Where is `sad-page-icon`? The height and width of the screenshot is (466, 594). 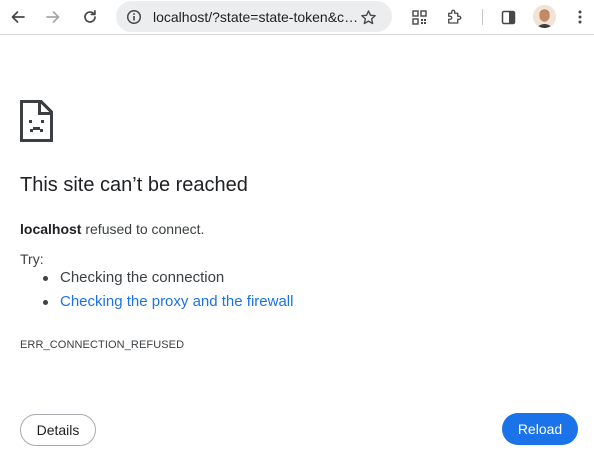
sad-page-icon is located at coordinates (36, 121).